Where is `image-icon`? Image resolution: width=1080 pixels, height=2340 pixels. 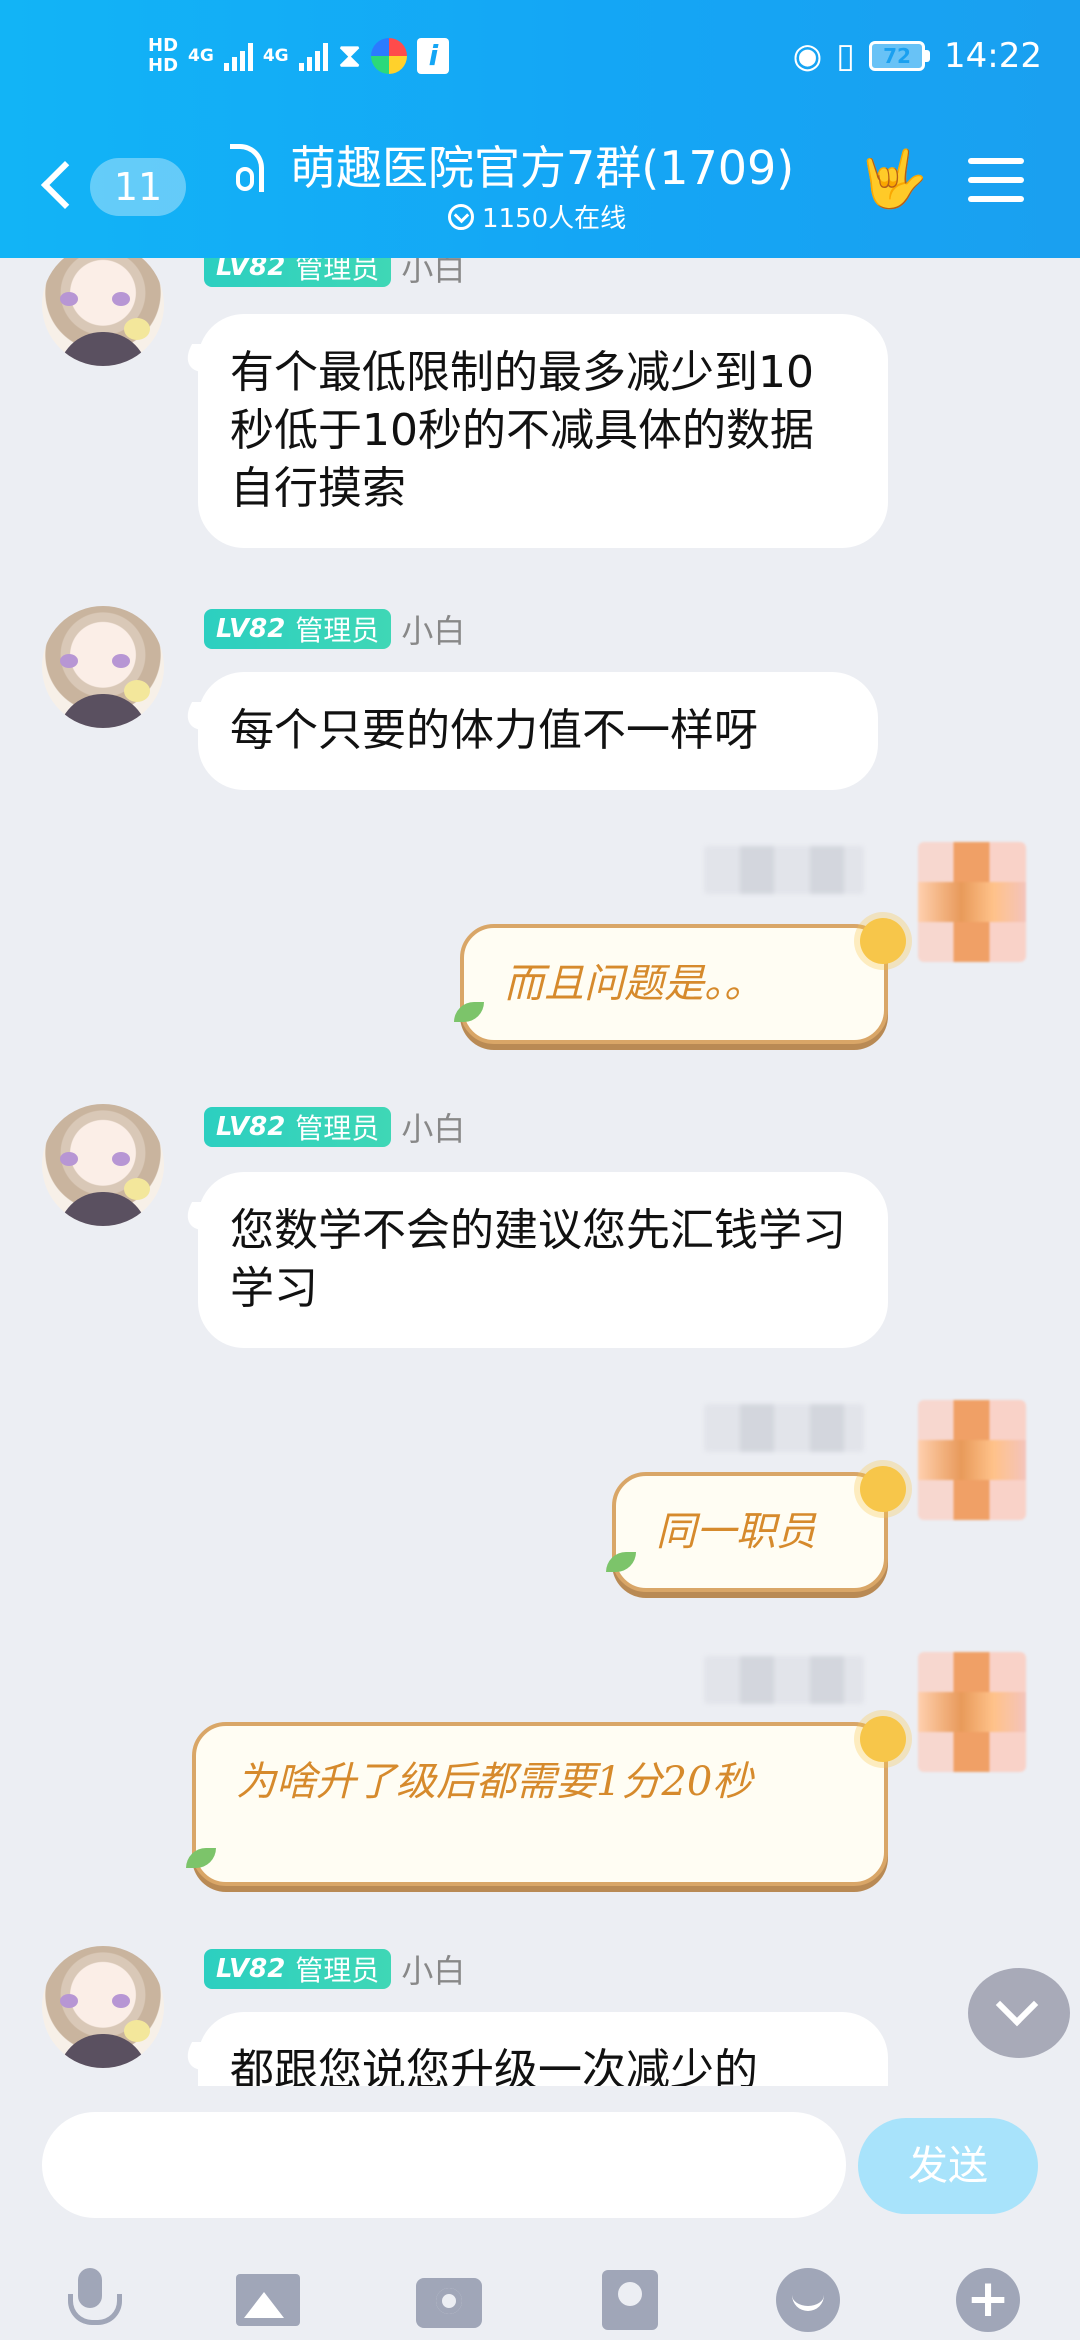 image-icon is located at coordinates (268, 2300).